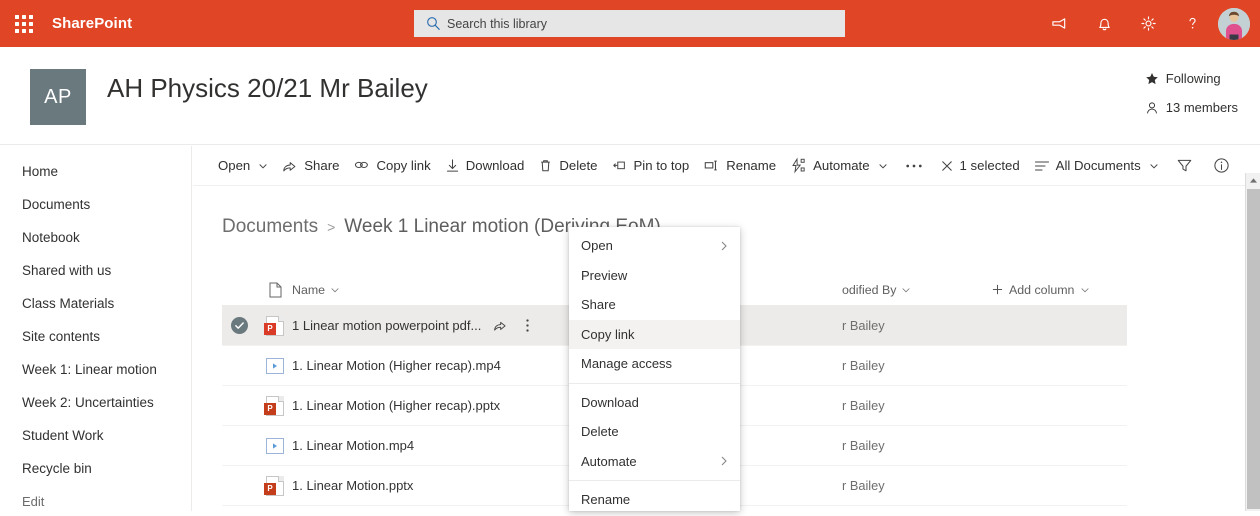 This screenshot has height=516, width=1260. Describe the element at coordinates (95, 468) in the screenshot. I see `sidebar-item-recycle-bin: Recycle bin` at that location.